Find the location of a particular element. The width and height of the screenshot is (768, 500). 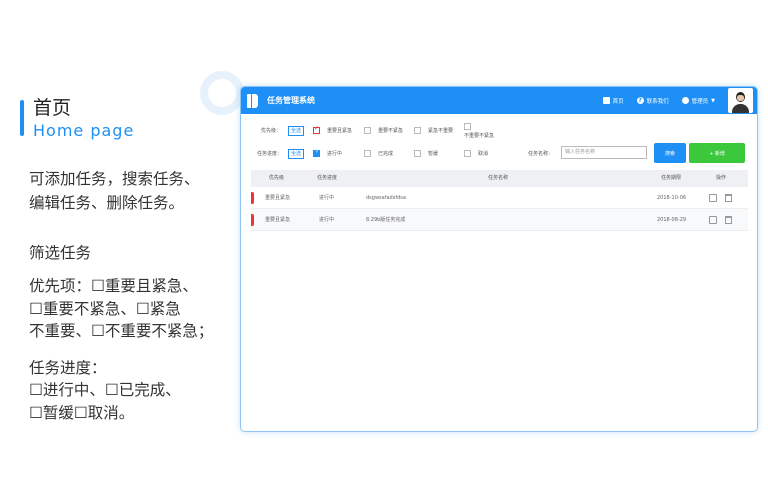

add-task-button-label: + 新增 is located at coordinates (717, 153).